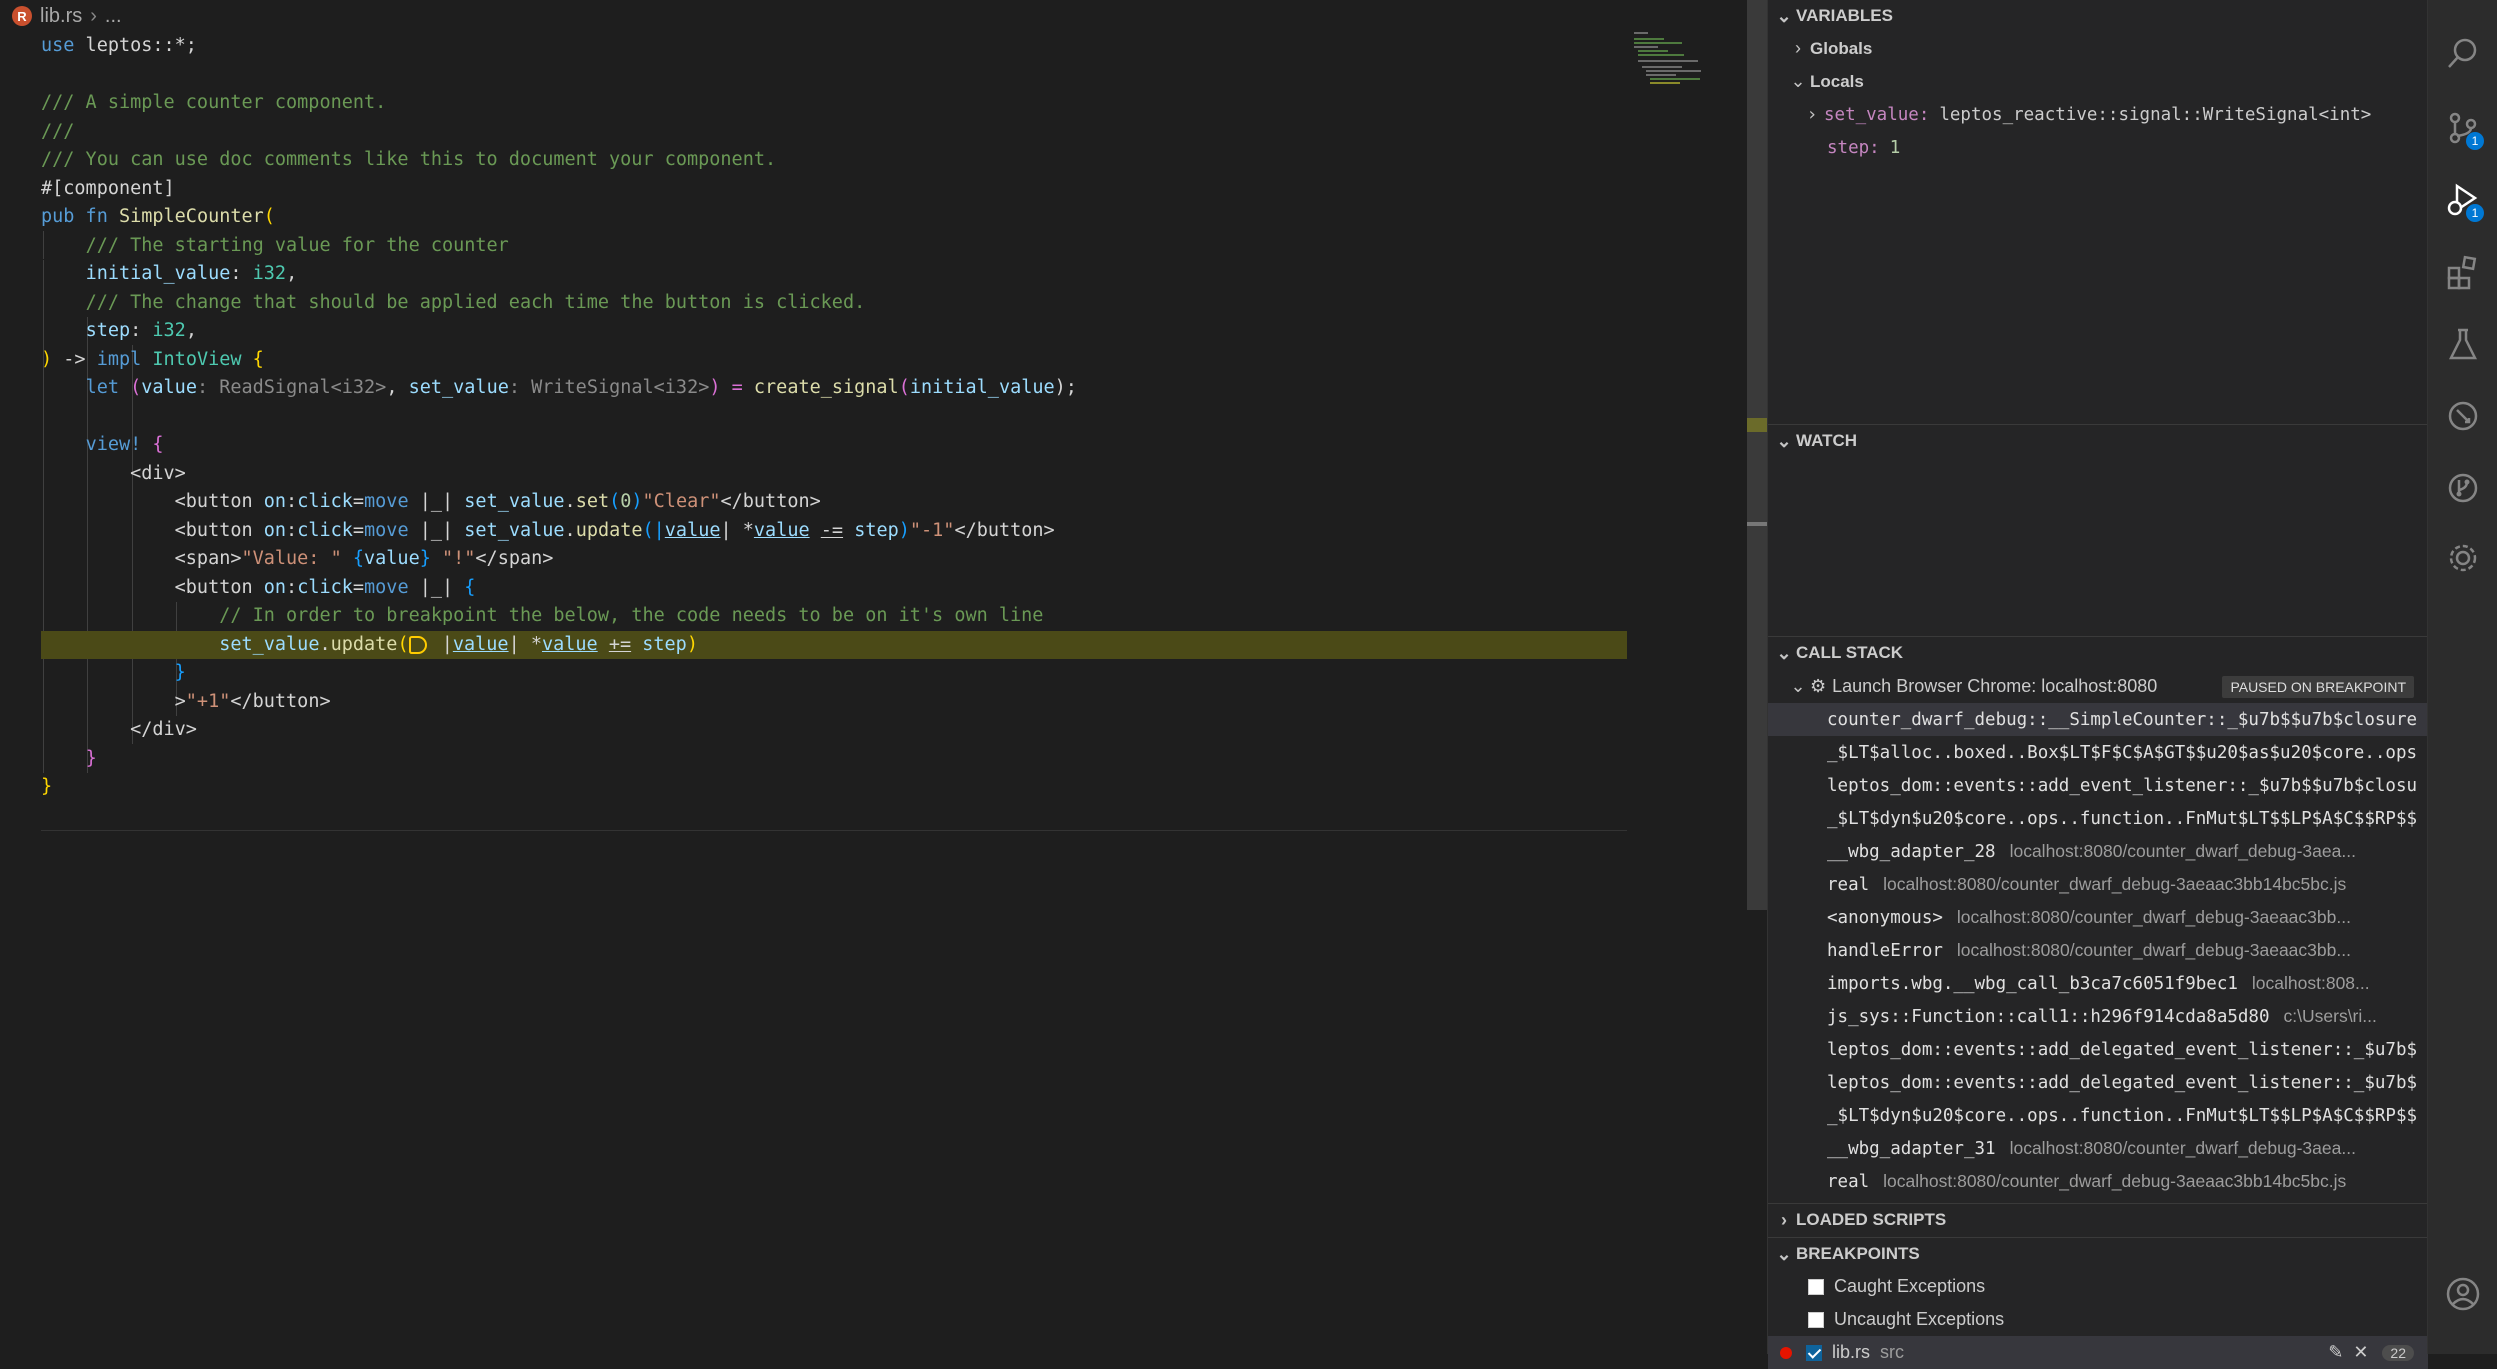  I want to click on breakpoint-caught-exceptions: Caught Exceptions, so click(2098, 1286).